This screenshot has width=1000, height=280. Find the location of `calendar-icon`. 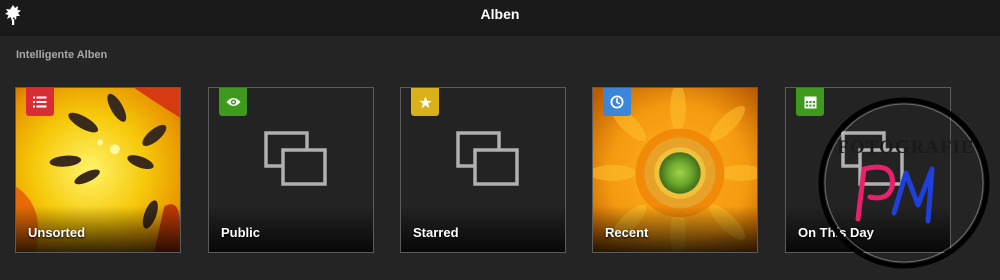

calendar-icon is located at coordinates (810, 102).